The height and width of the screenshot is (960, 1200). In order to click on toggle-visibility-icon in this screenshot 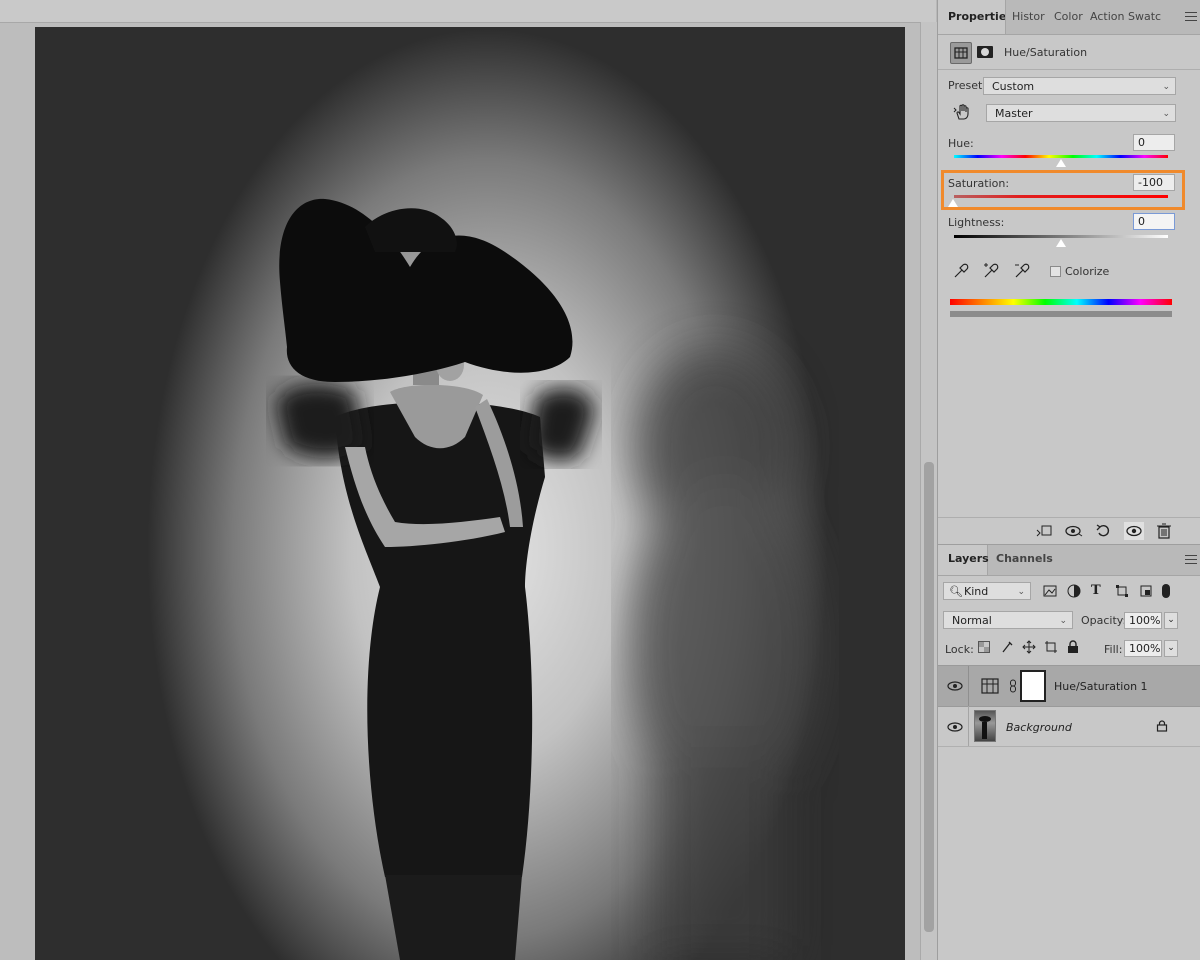, I will do `click(1134, 531)`.